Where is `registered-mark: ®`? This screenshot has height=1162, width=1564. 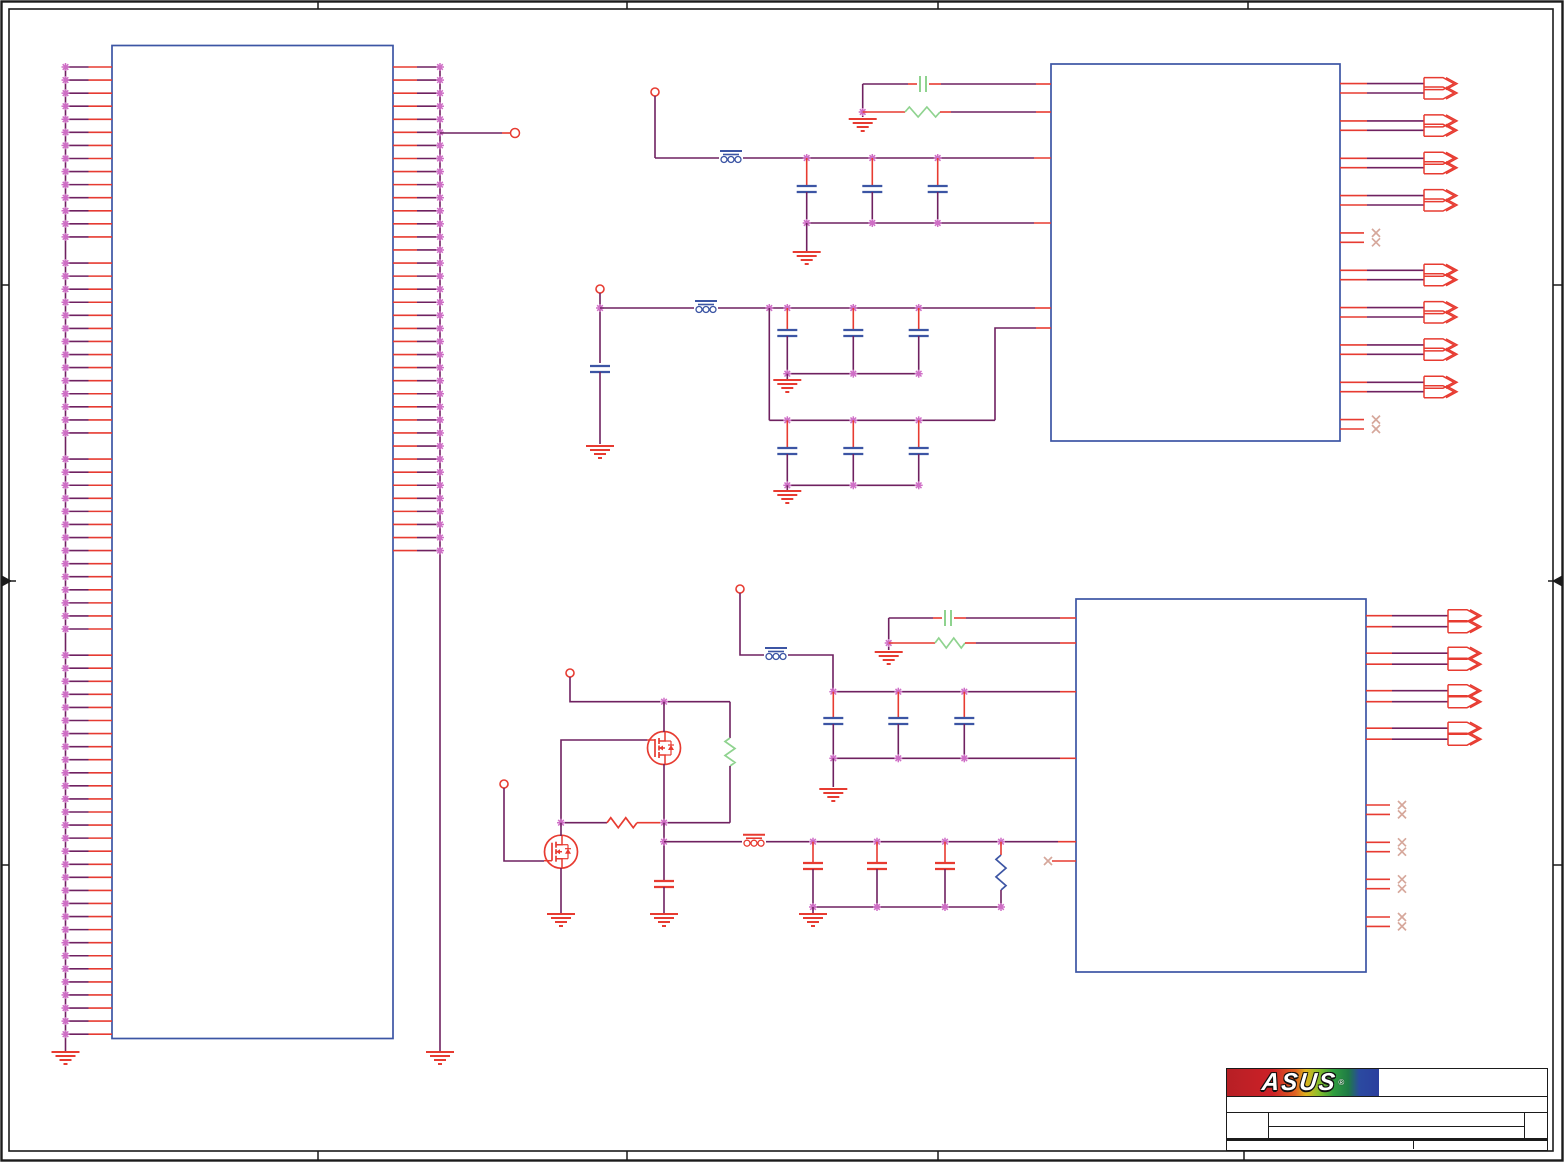
registered-mark: ® is located at coordinates (1341, 1082).